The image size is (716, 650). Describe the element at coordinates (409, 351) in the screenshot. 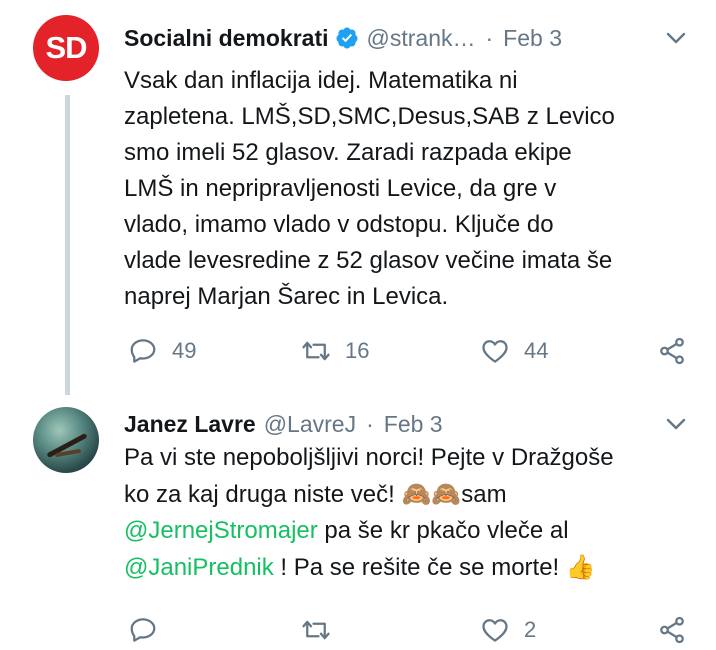

I see `tweet-actions: 49 16 44` at that location.